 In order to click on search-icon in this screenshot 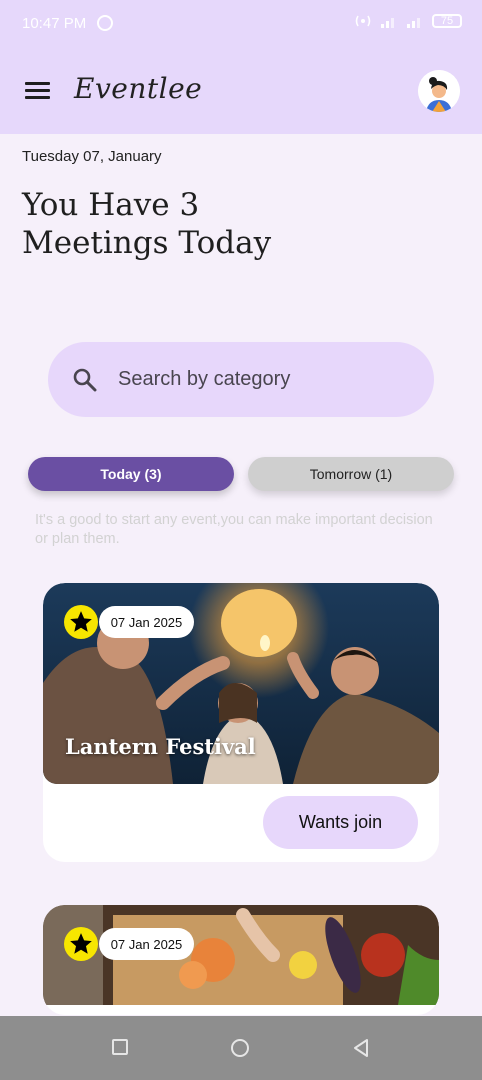, I will do `click(85, 380)`.